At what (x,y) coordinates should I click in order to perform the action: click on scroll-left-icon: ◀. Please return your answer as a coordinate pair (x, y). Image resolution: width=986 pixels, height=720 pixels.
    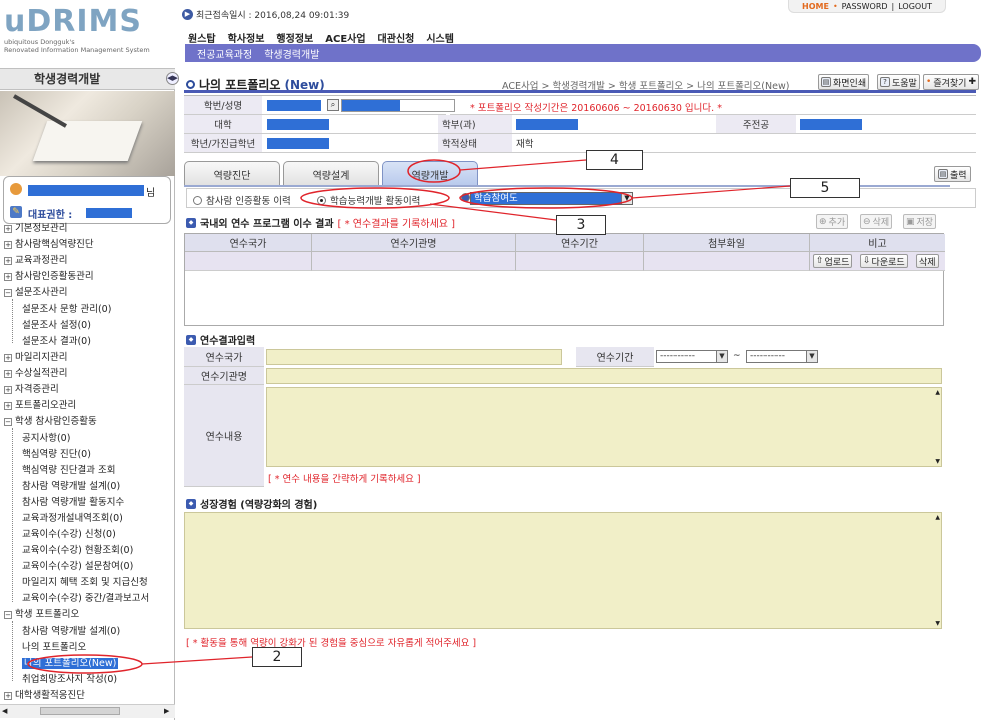
    Looking at the image, I should click on (4, 711).